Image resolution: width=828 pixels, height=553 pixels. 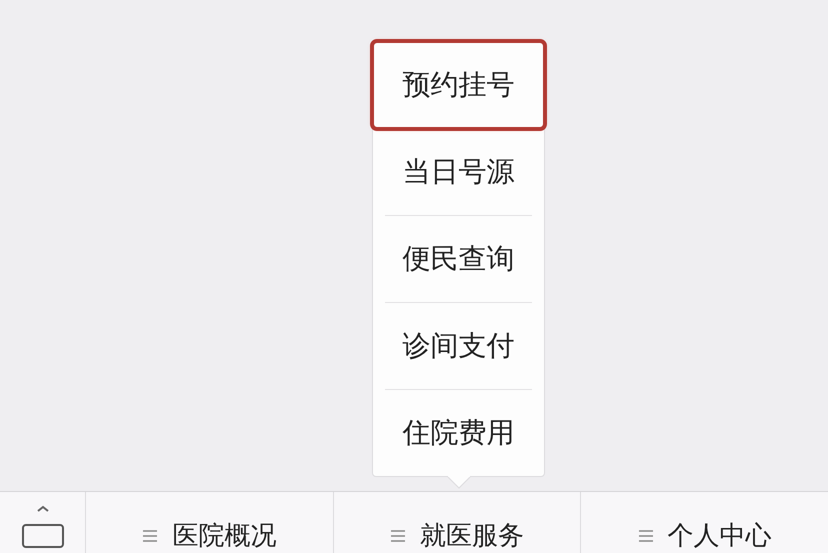 What do you see at coordinates (458, 172) in the screenshot?
I see `menu-item: 当日号源` at bounding box center [458, 172].